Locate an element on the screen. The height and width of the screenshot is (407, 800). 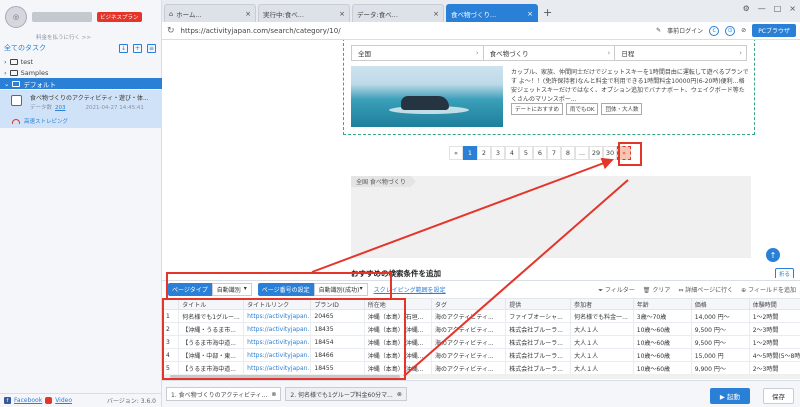
edit-icon: ✎ is located at coordinates (658, 30).